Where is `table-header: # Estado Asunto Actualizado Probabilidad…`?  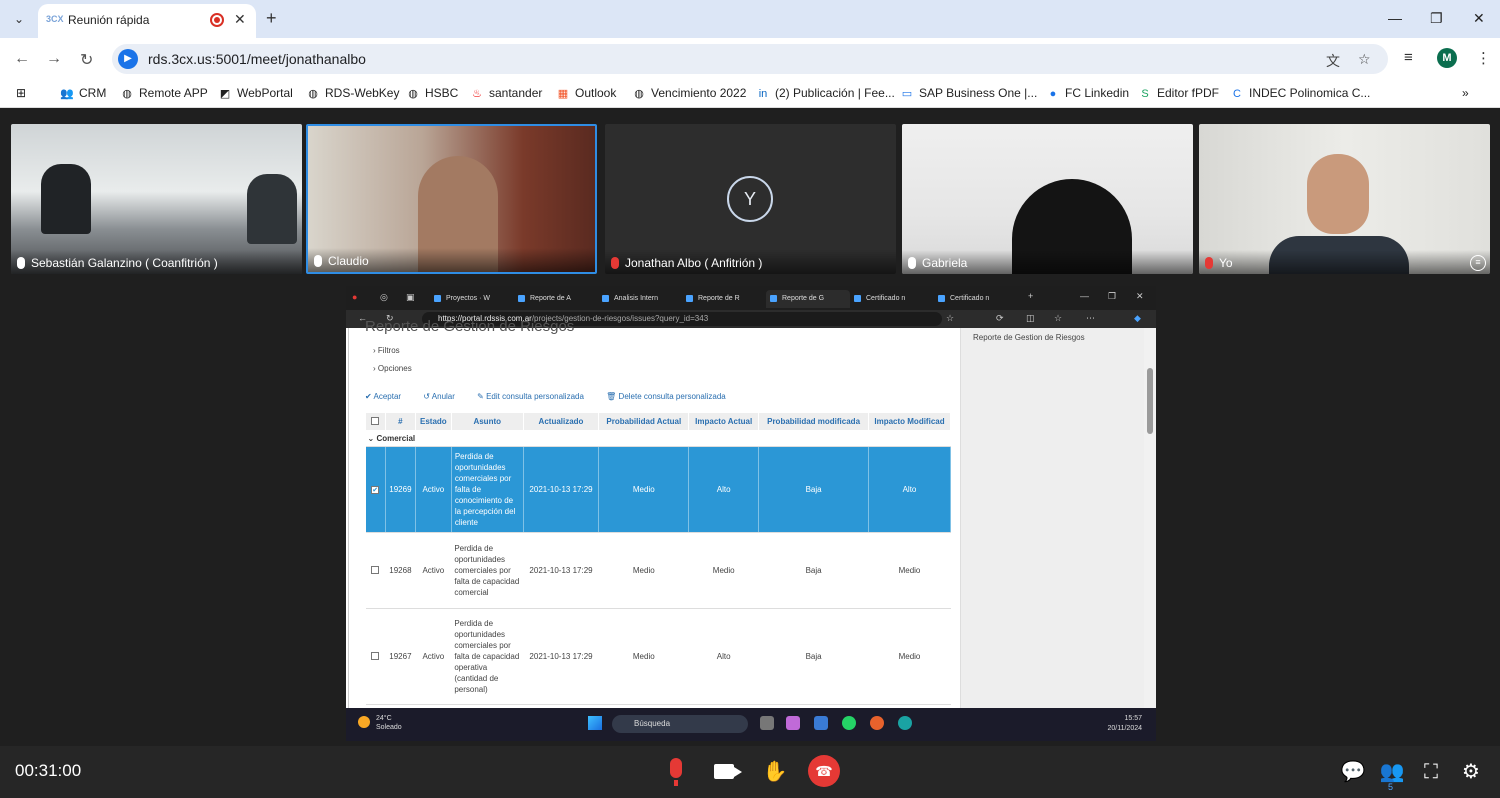
table-header: # Estado Asunto Actualizado Probabilidad… is located at coordinates (658, 421).